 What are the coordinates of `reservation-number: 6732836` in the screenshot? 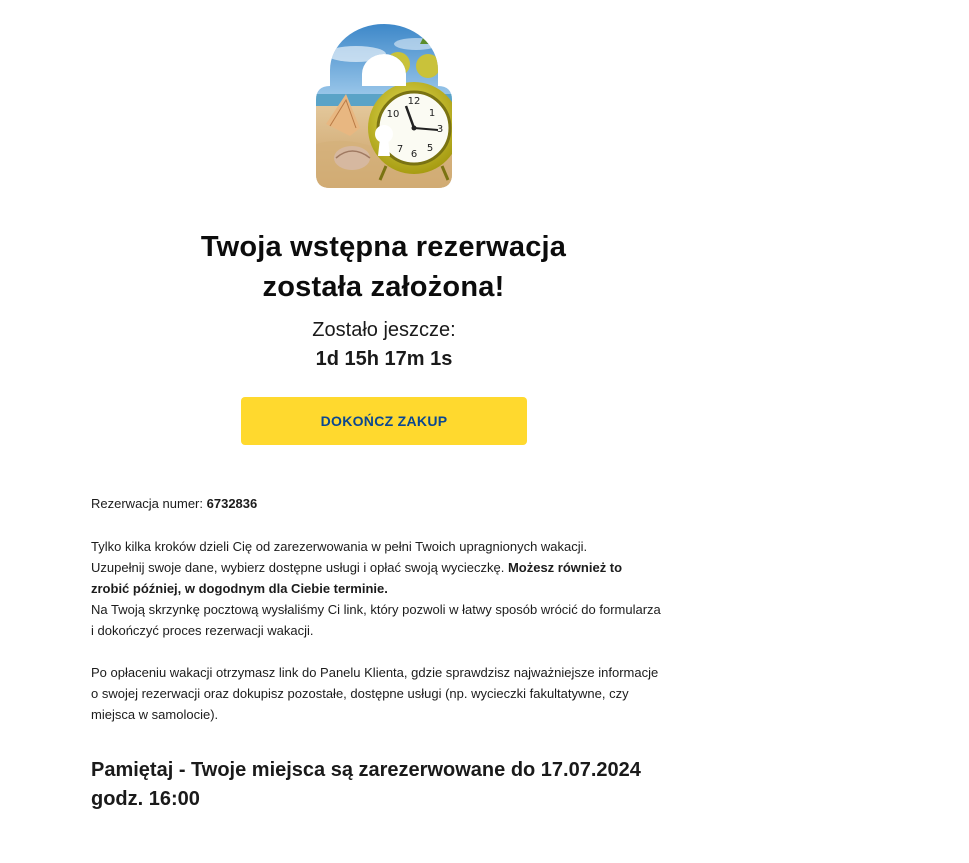 It's located at (232, 503).